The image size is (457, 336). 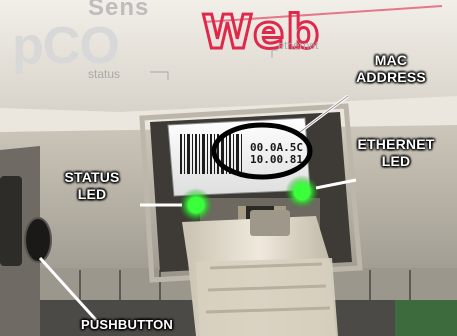 I want to click on logo-web-text: Web, so click(x=261, y=32).